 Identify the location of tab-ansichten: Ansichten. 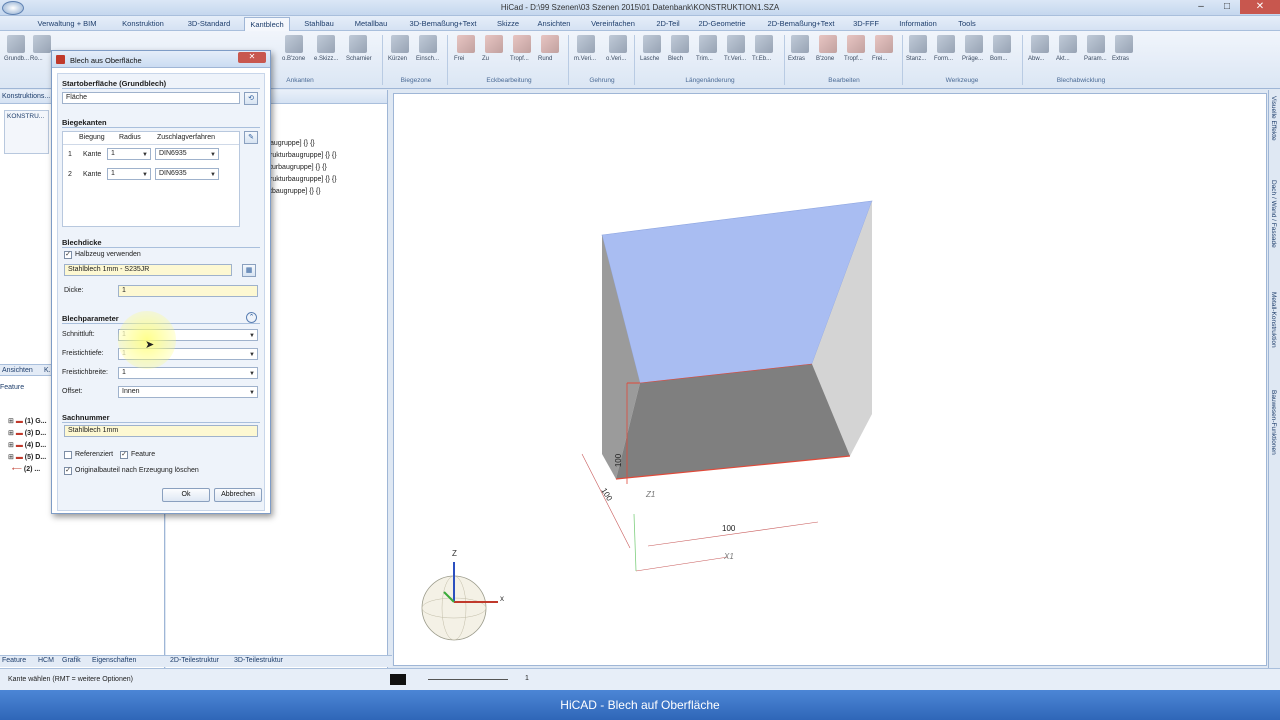
(554, 24).